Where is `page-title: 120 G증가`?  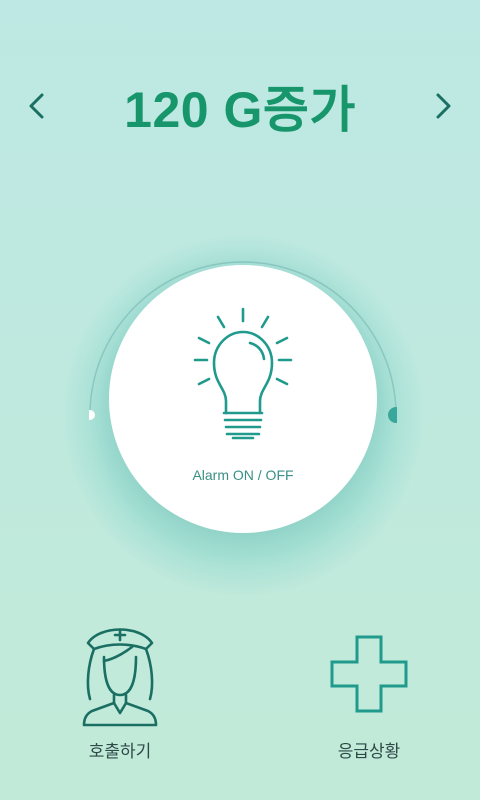 page-title: 120 G증가 is located at coordinates (240, 110).